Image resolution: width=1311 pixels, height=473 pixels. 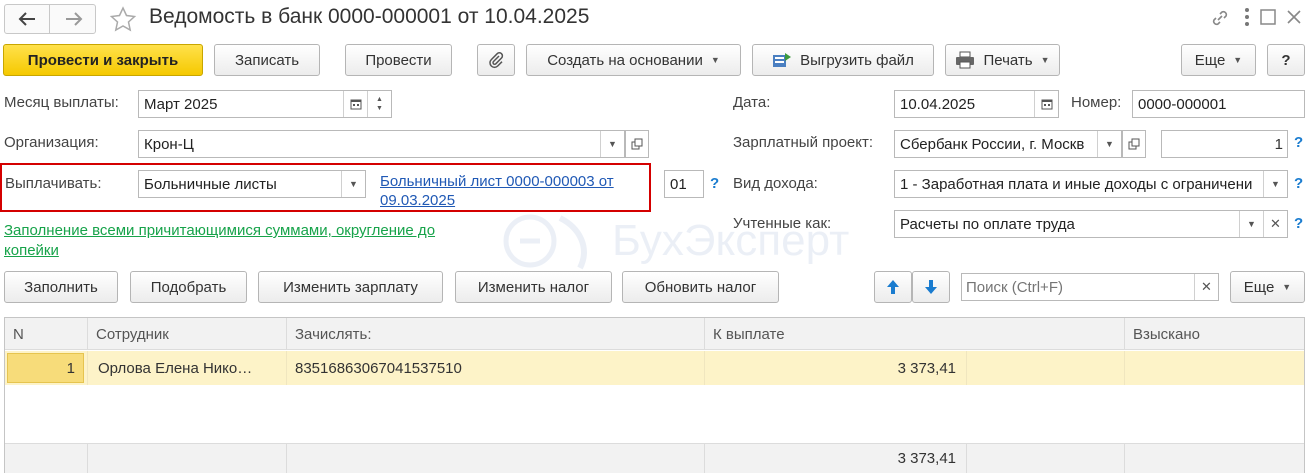 I want to click on open-salary-project-button, so click(x=1134, y=144).